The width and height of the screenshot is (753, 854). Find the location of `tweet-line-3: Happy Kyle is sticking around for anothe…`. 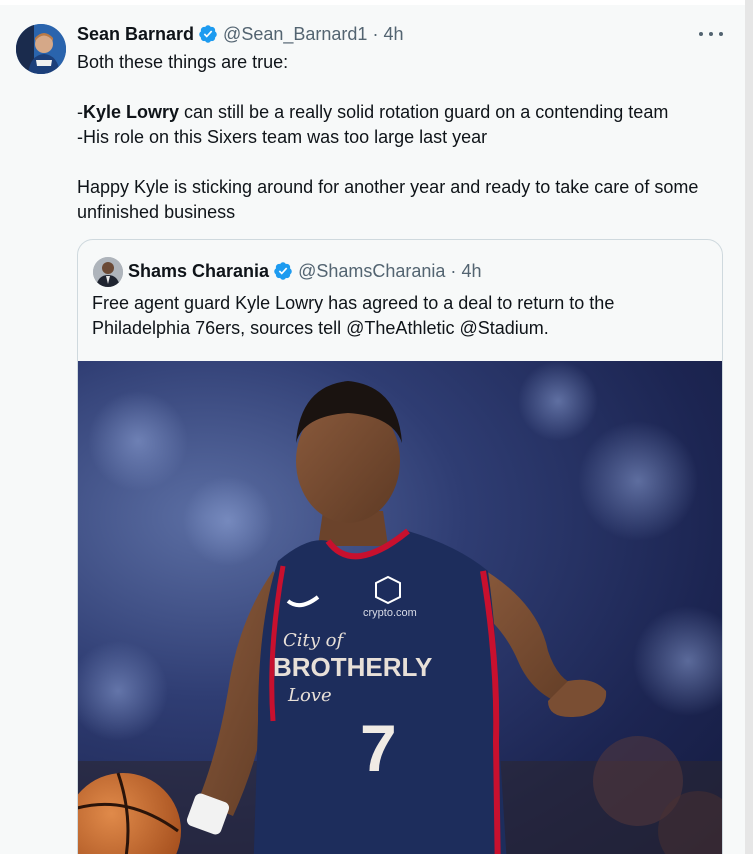

tweet-line-3: Happy Kyle is sticking around for anothe… is located at coordinates (388, 199).